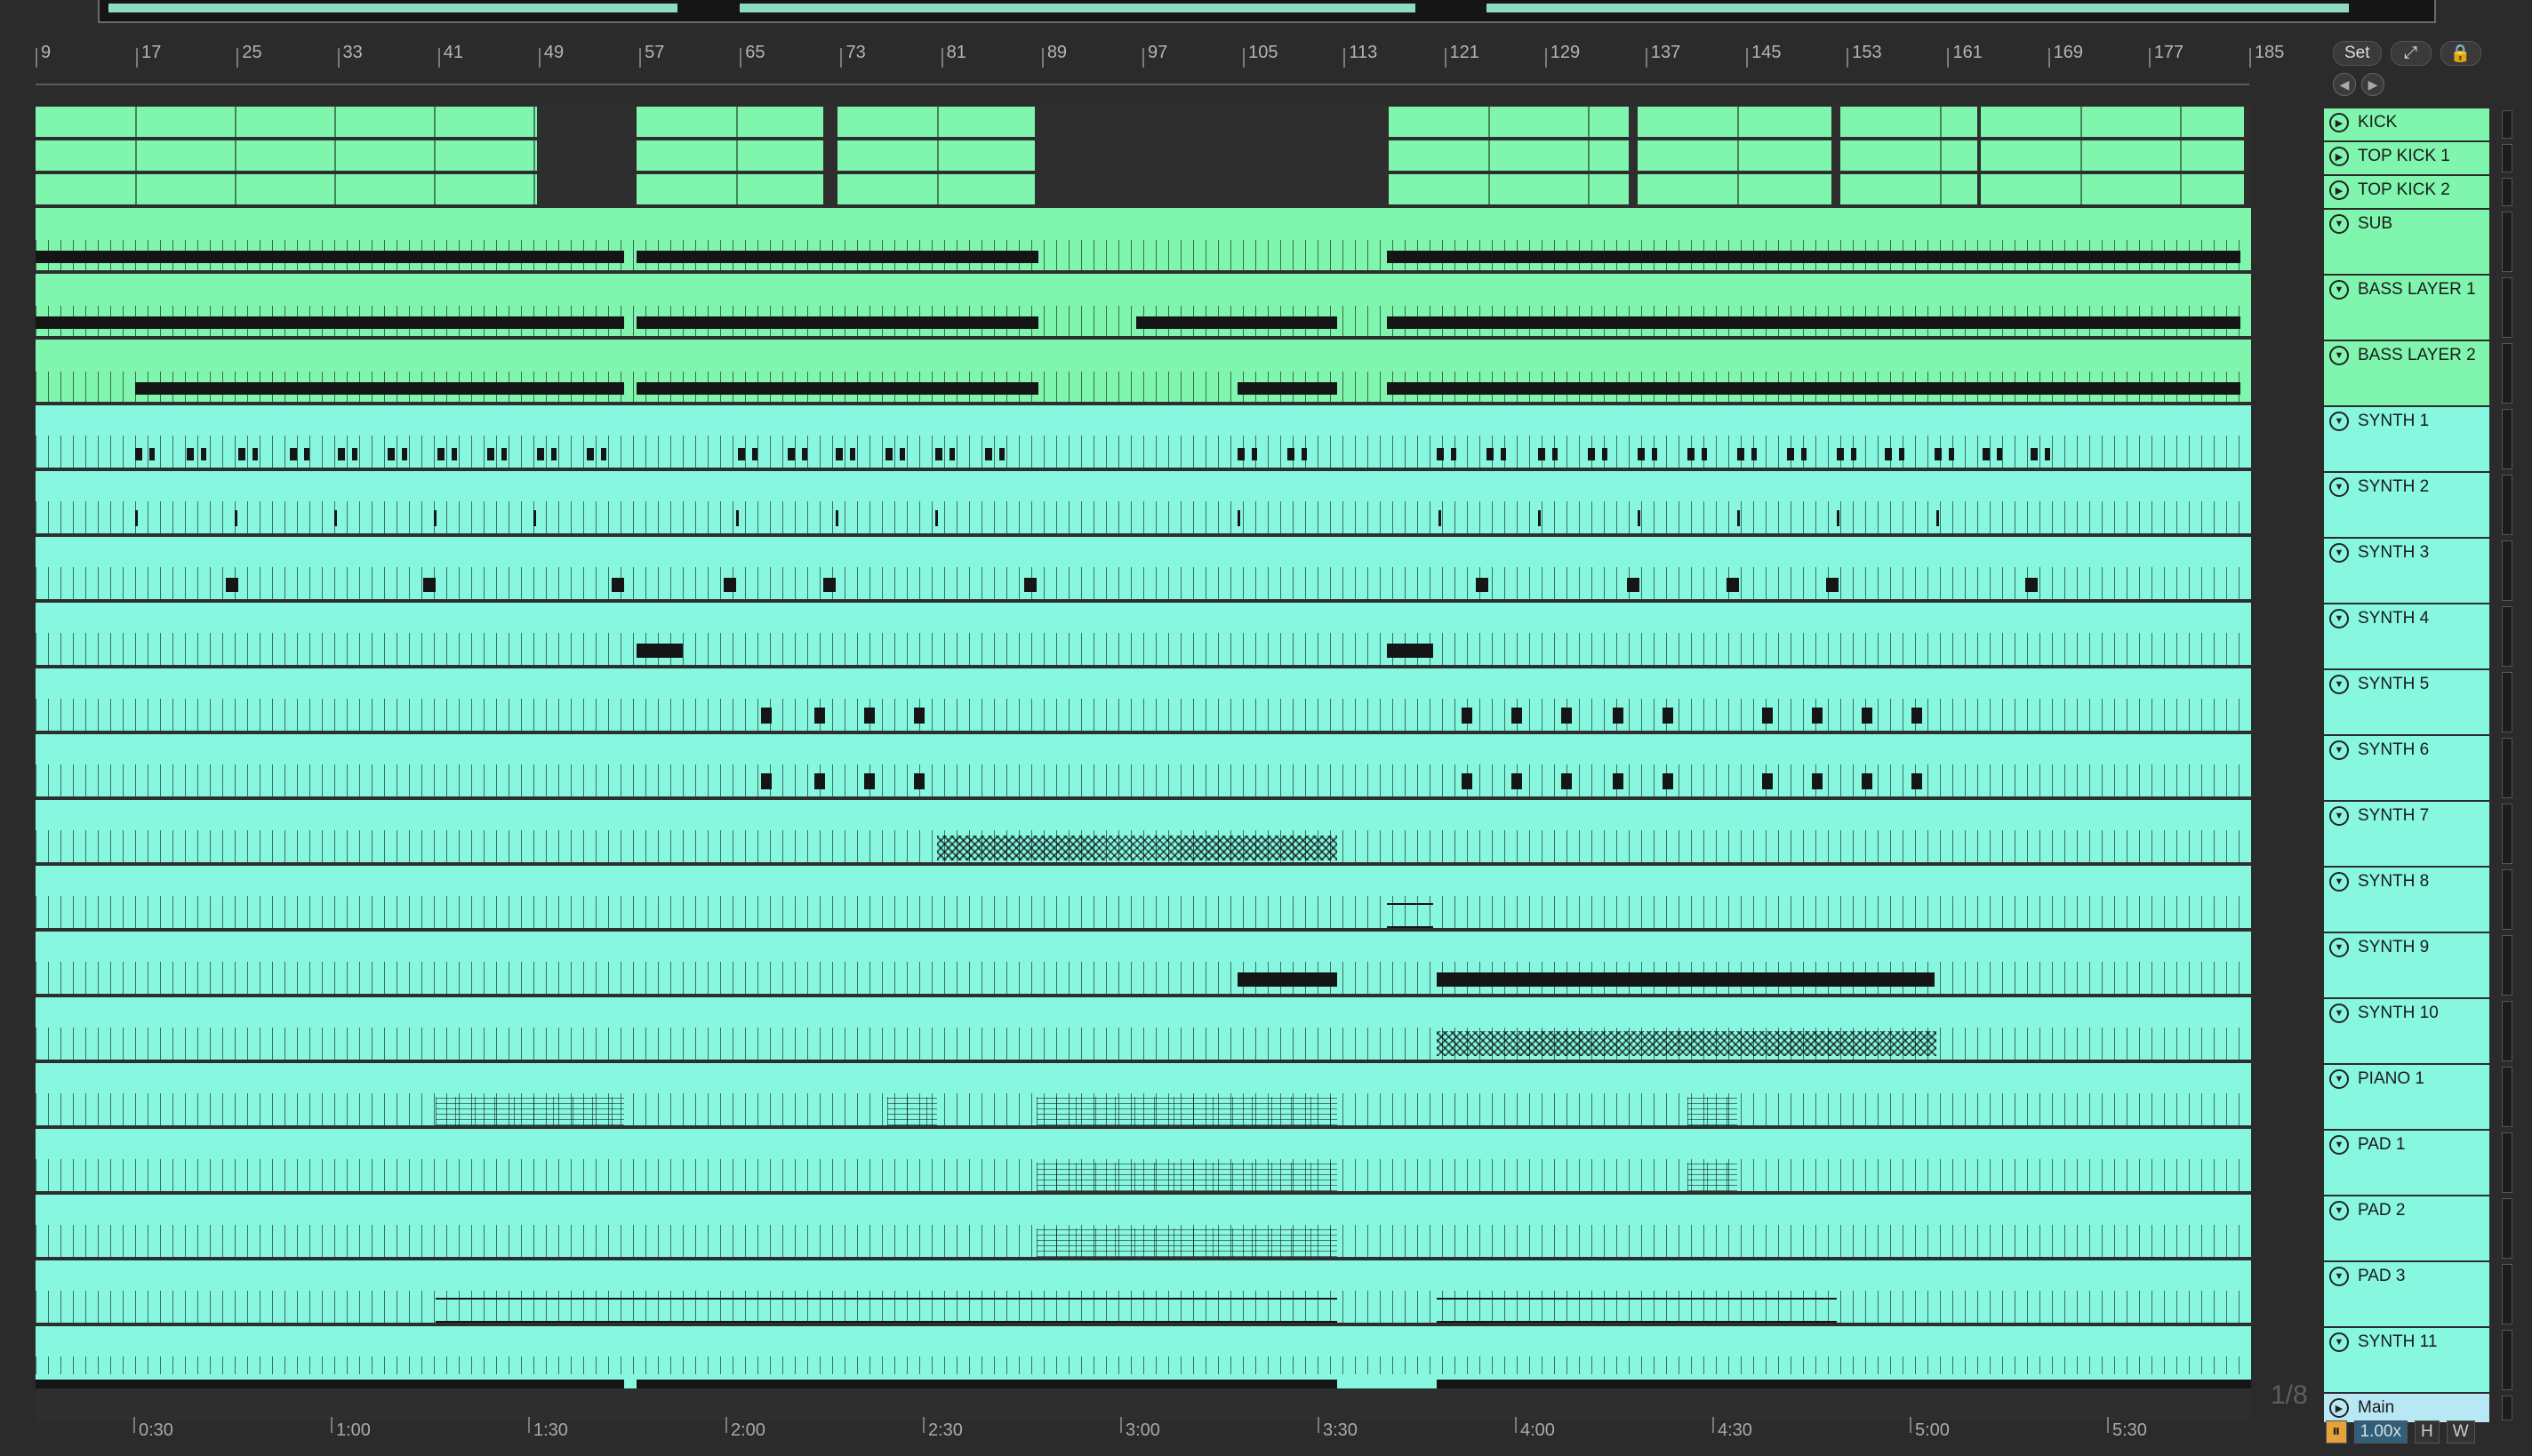 Image resolution: width=2532 pixels, height=1456 pixels. I want to click on arrangement-overview, so click(1267, 11).